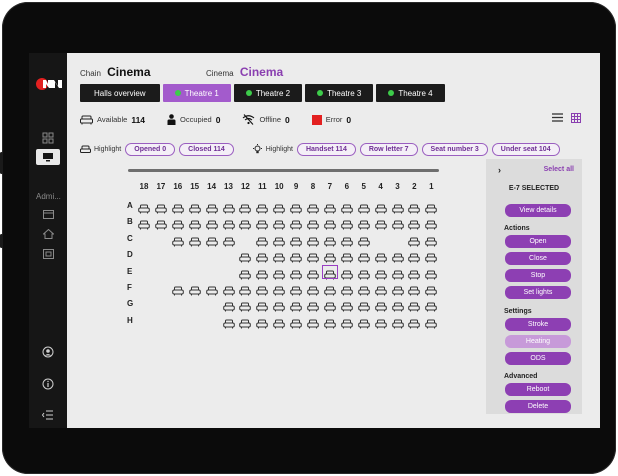  Describe the element at coordinates (538, 210) in the screenshot. I see `view-details-button: View details` at that location.